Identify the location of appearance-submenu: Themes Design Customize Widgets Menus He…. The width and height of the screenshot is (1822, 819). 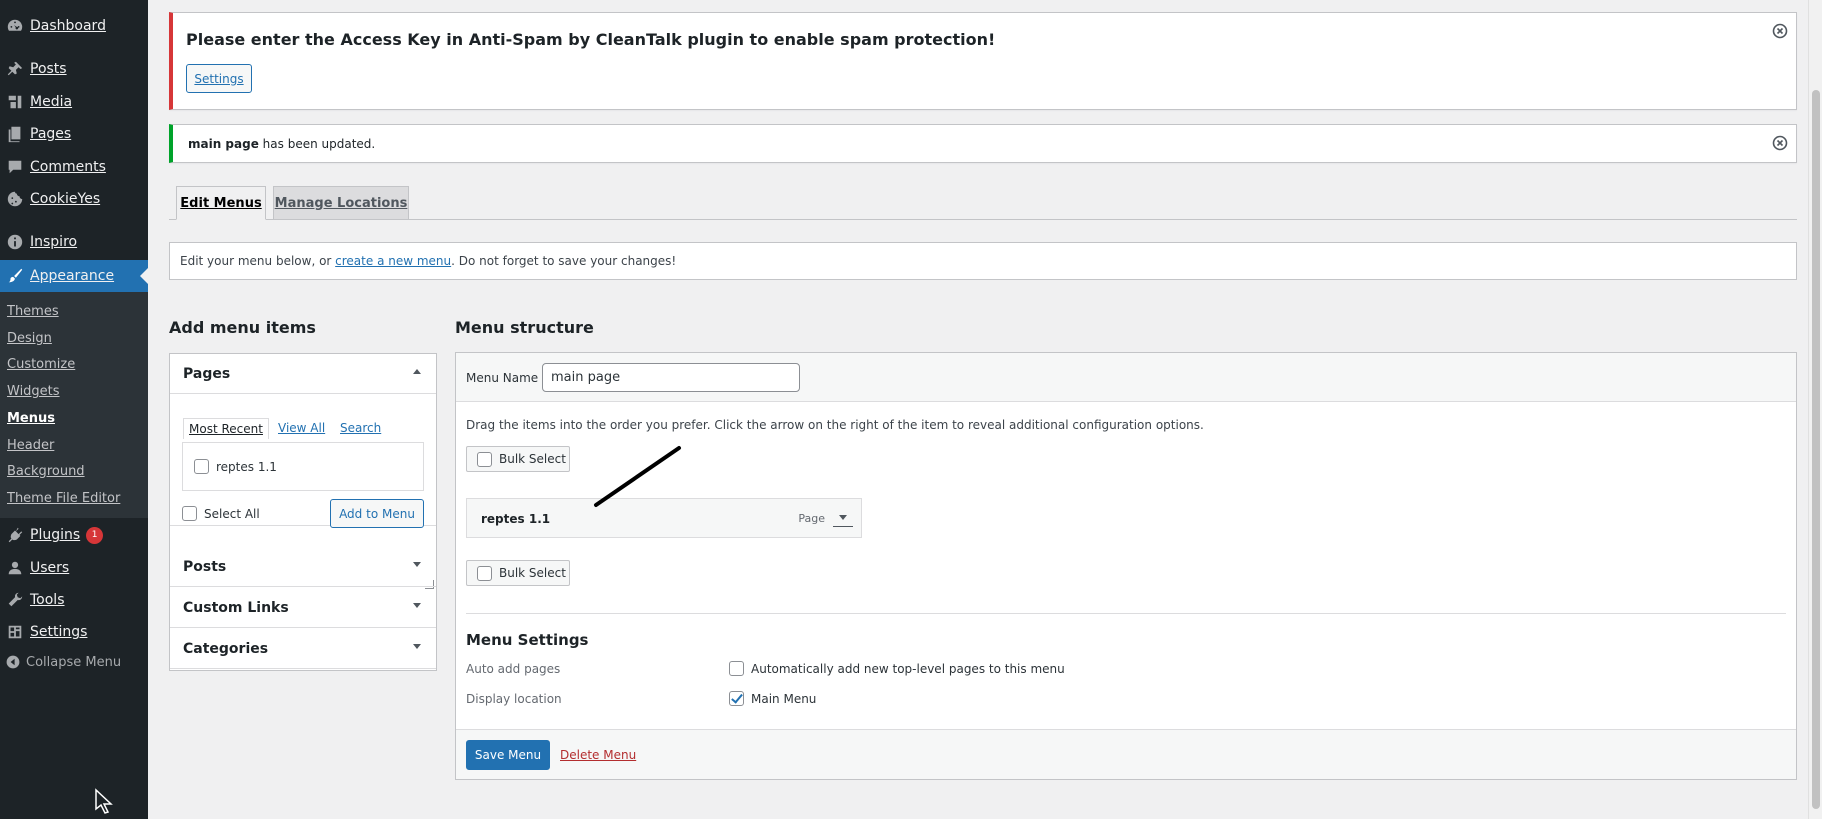
(74, 405).